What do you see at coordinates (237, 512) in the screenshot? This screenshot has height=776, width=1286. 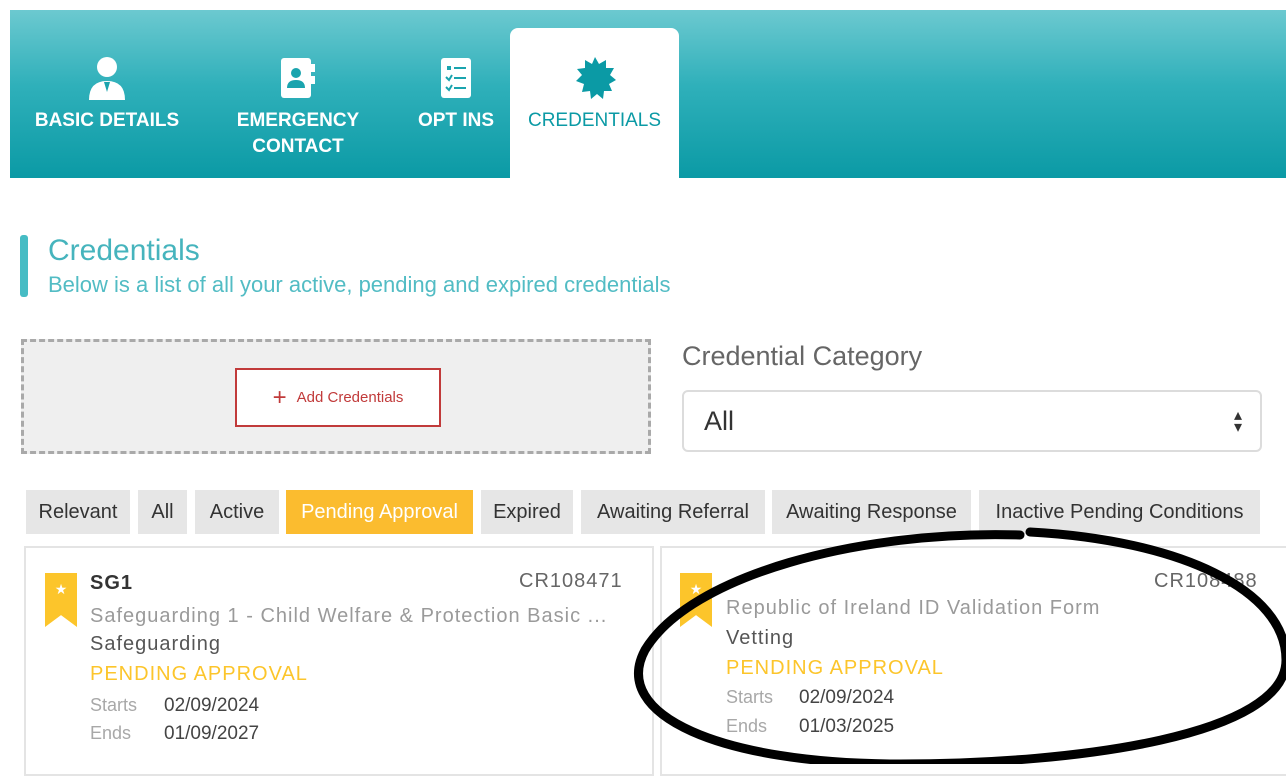 I see `filter-active: Active` at bounding box center [237, 512].